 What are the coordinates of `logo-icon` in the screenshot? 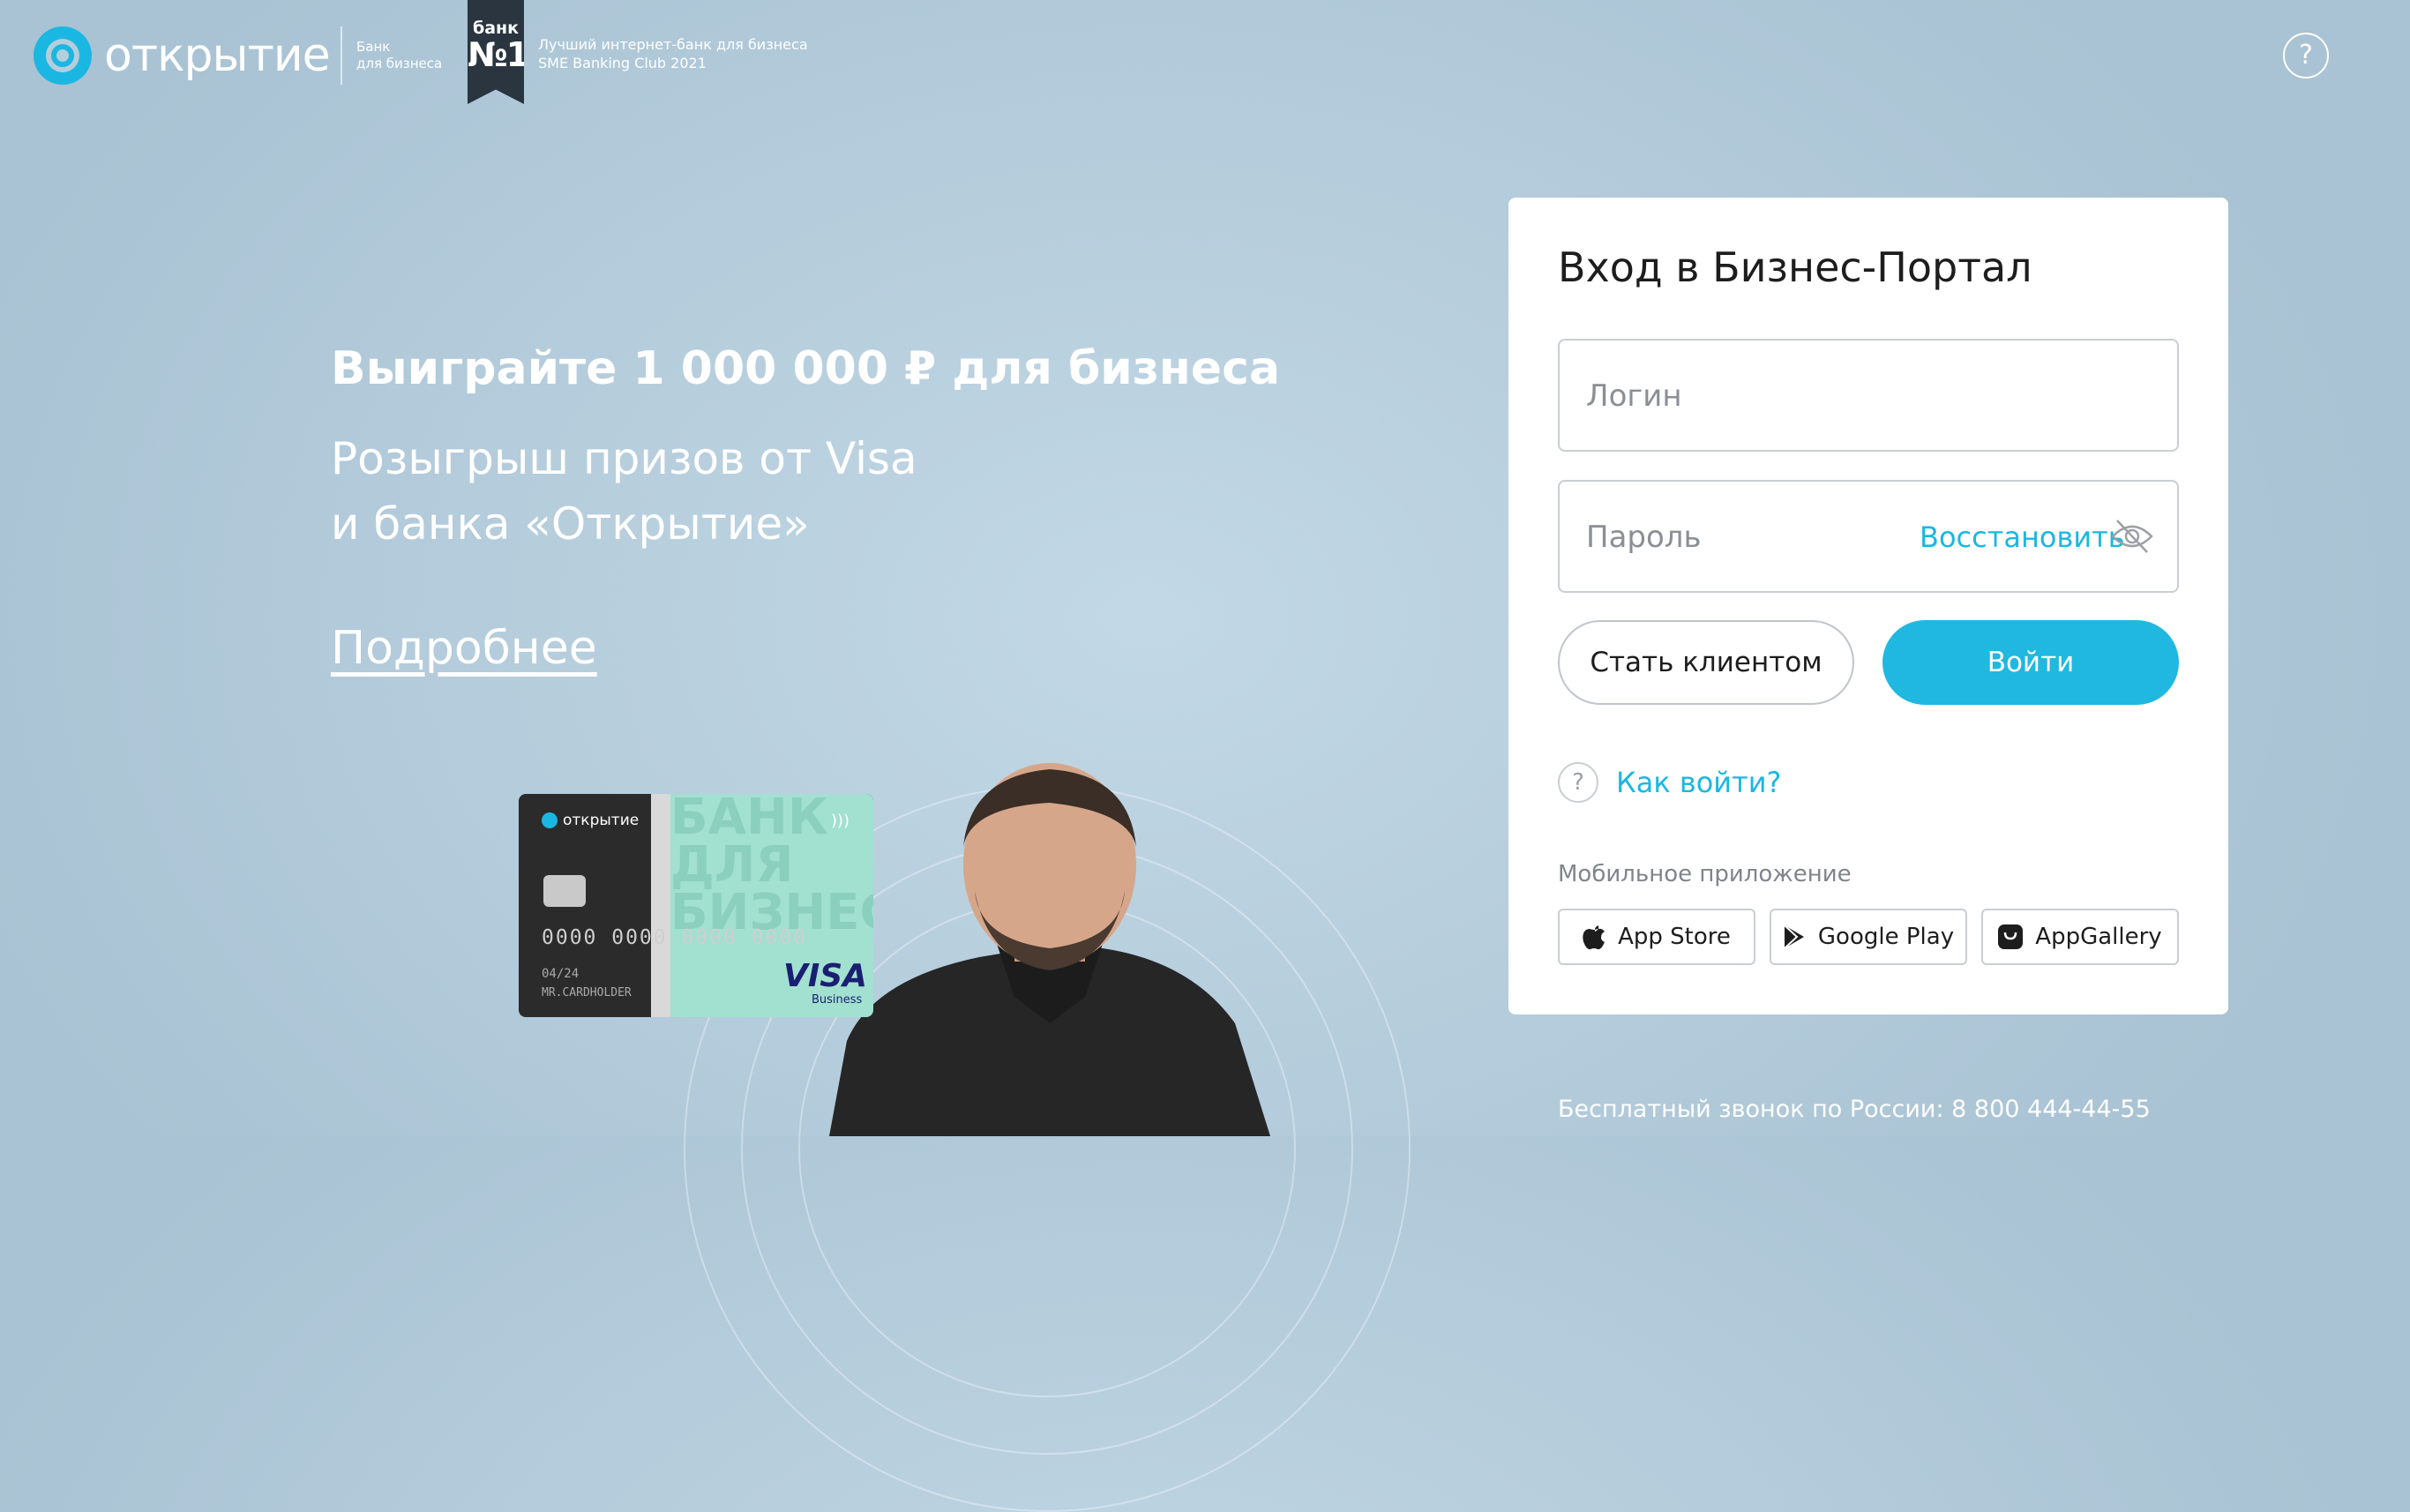 It's located at (63, 55).